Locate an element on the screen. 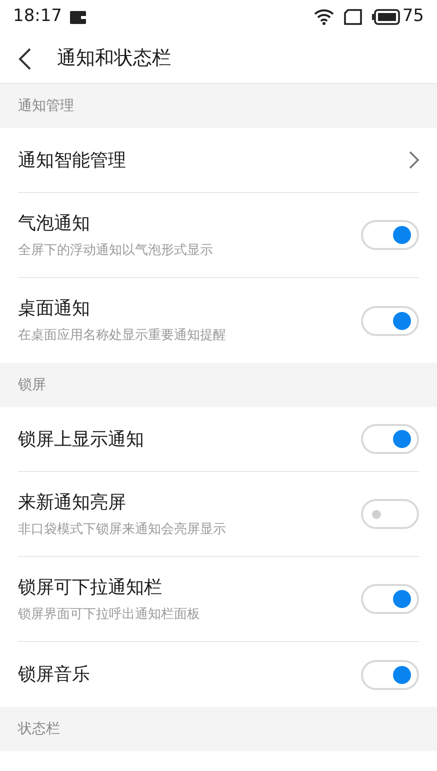  setting-description: 非口袋模式下锁屏来通知会亮屏显示 is located at coordinates (122, 529).